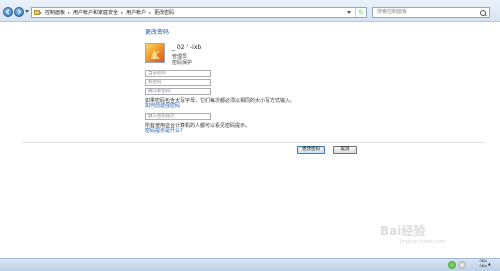  Describe the element at coordinates (178, 91) in the screenshot. I see `confirm-password-input` at that location.